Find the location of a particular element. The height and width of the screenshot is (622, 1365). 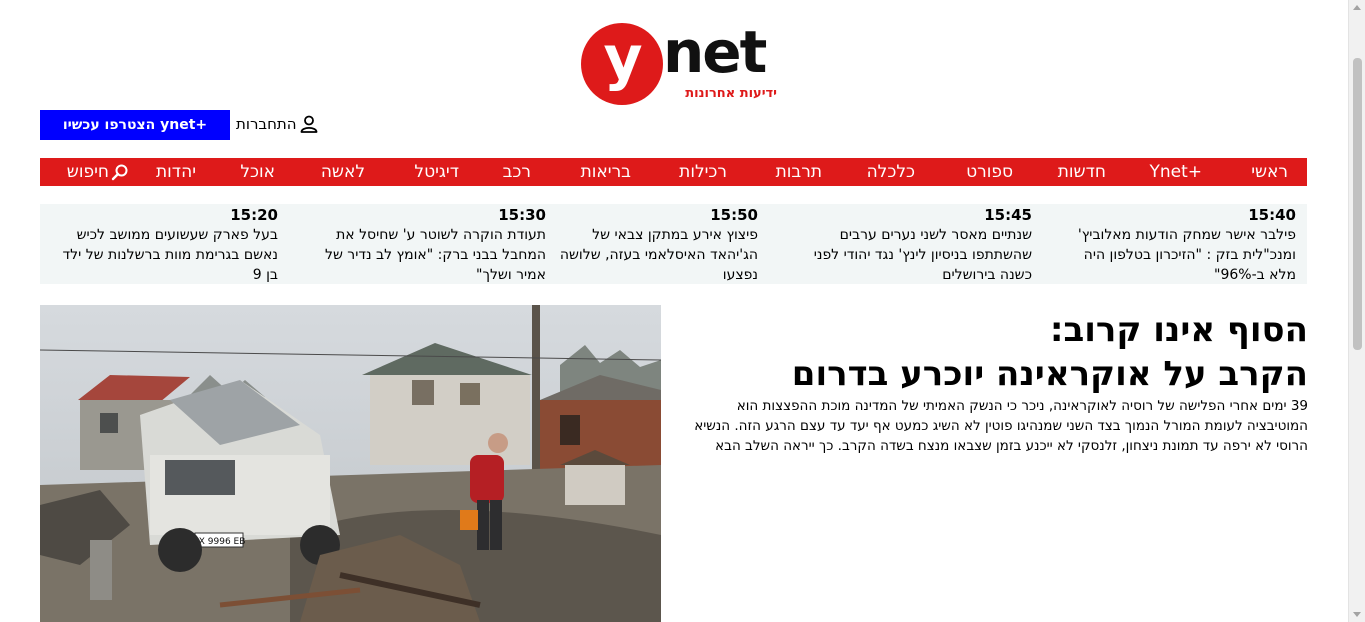

nav-item-judaism: יהדות is located at coordinates (176, 172).